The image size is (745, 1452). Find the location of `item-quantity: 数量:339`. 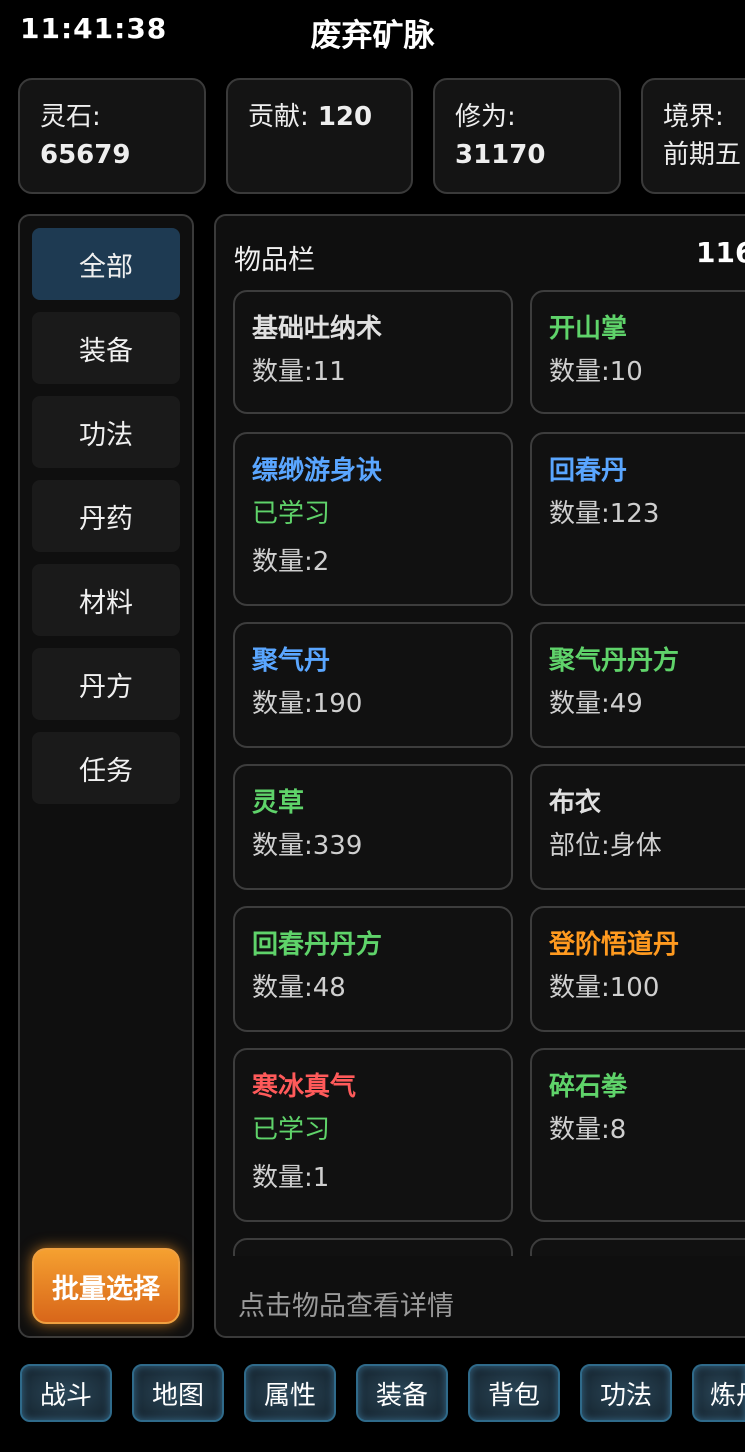

item-quantity: 数量:339 is located at coordinates (307, 846).